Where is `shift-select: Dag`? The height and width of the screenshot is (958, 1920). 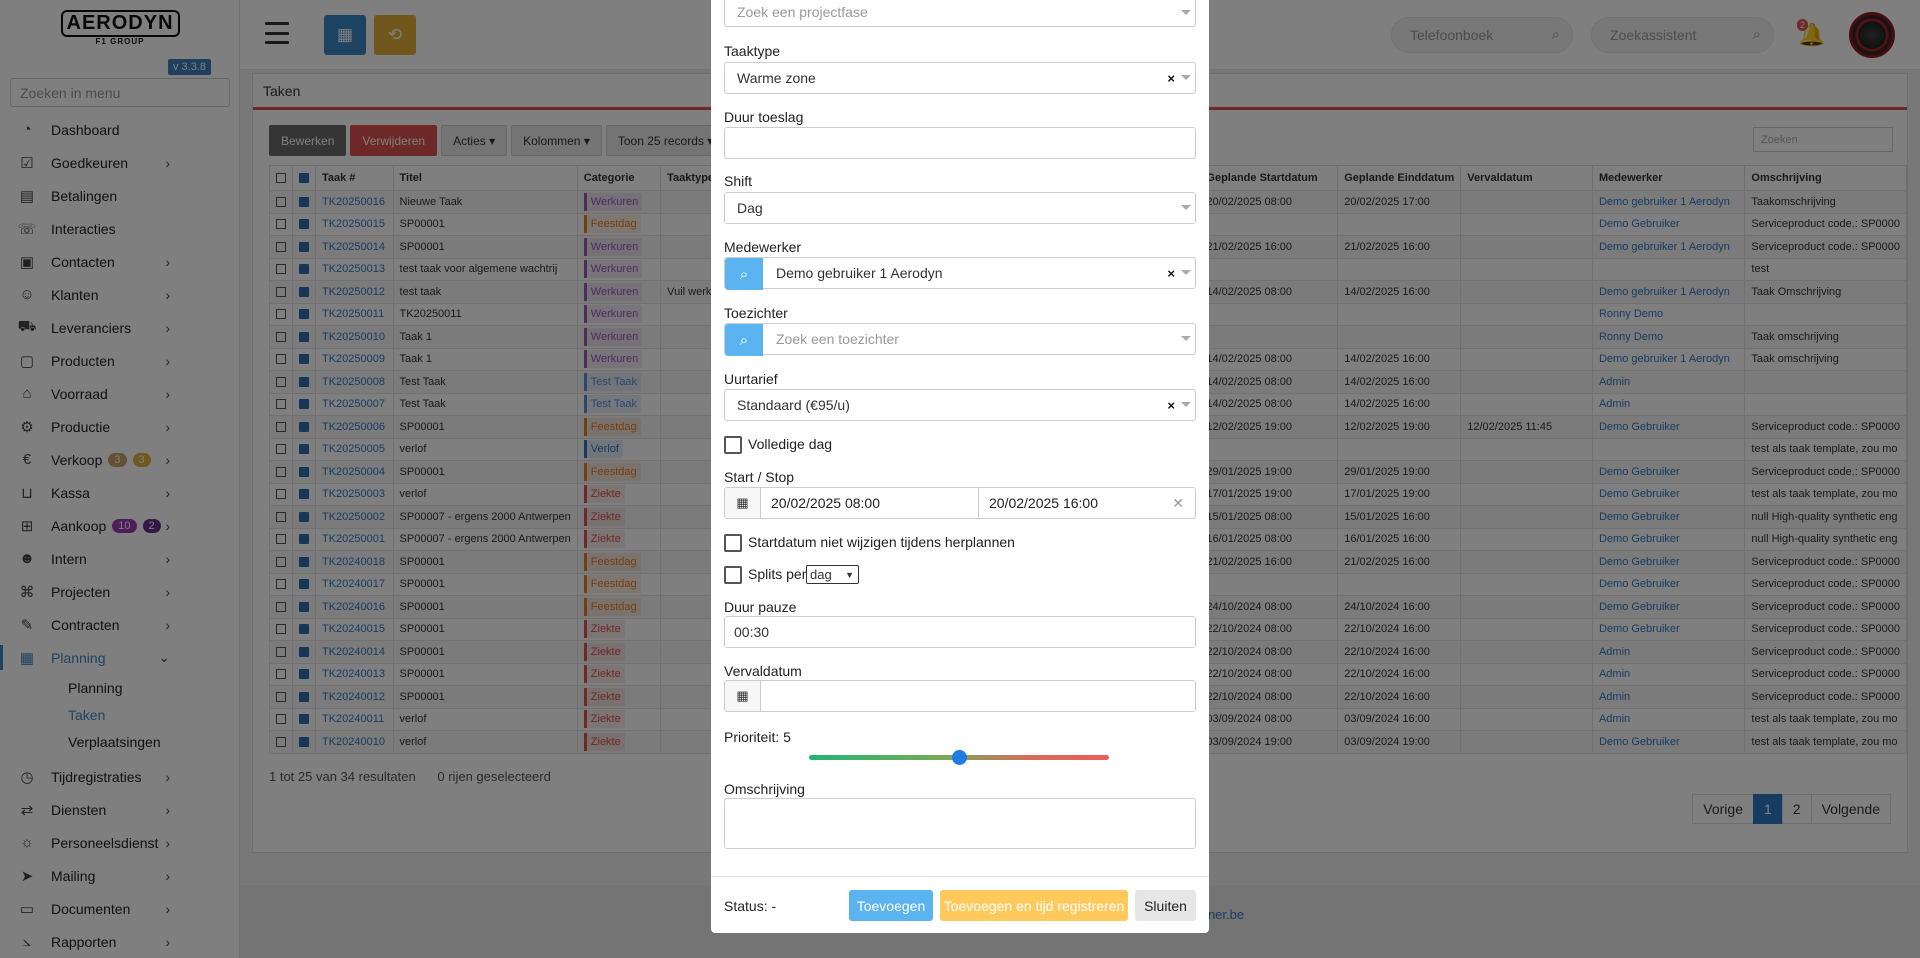
shift-select: Dag is located at coordinates (960, 208).